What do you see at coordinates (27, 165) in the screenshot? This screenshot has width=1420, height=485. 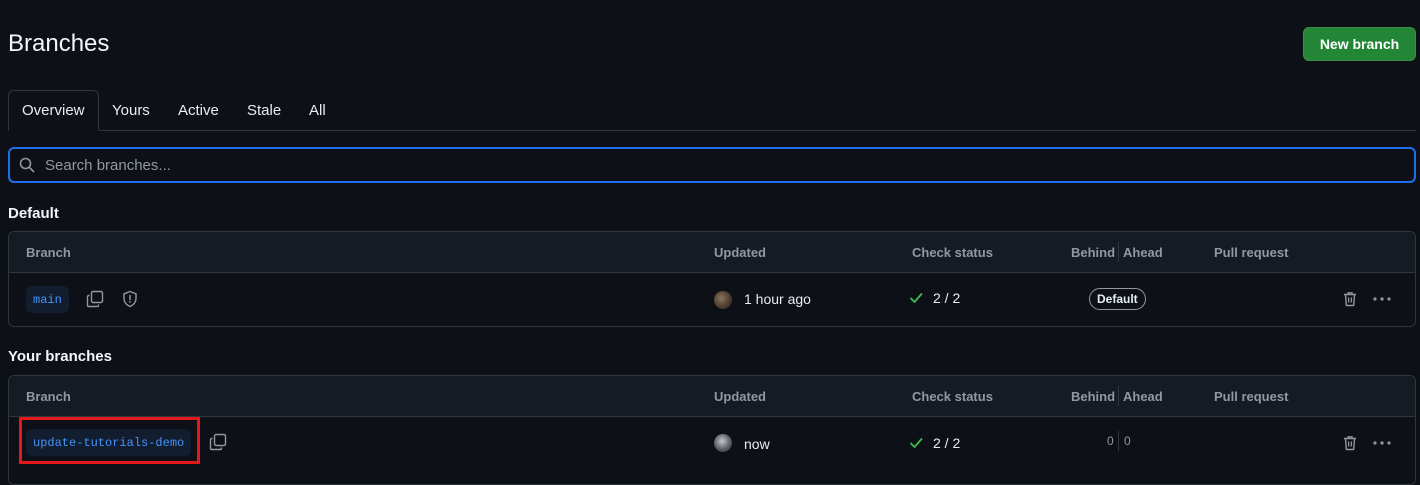 I see `search-icon` at bounding box center [27, 165].